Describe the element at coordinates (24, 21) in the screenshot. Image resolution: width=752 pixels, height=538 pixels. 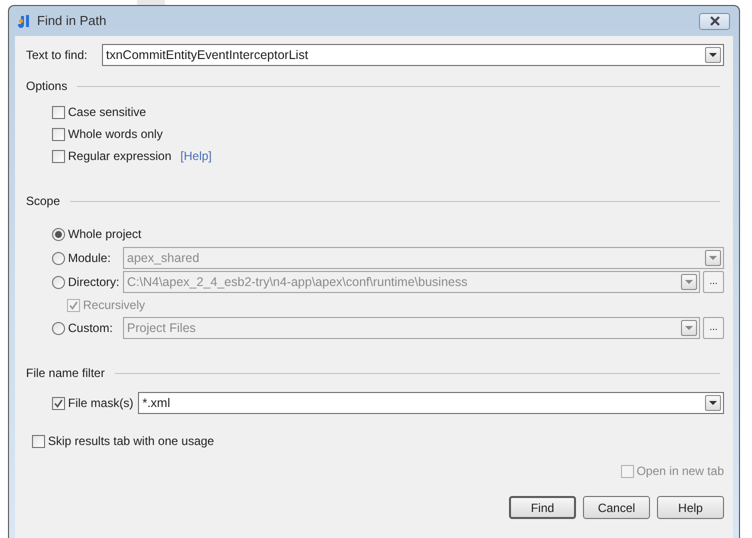
I see `app-icon` at that location.